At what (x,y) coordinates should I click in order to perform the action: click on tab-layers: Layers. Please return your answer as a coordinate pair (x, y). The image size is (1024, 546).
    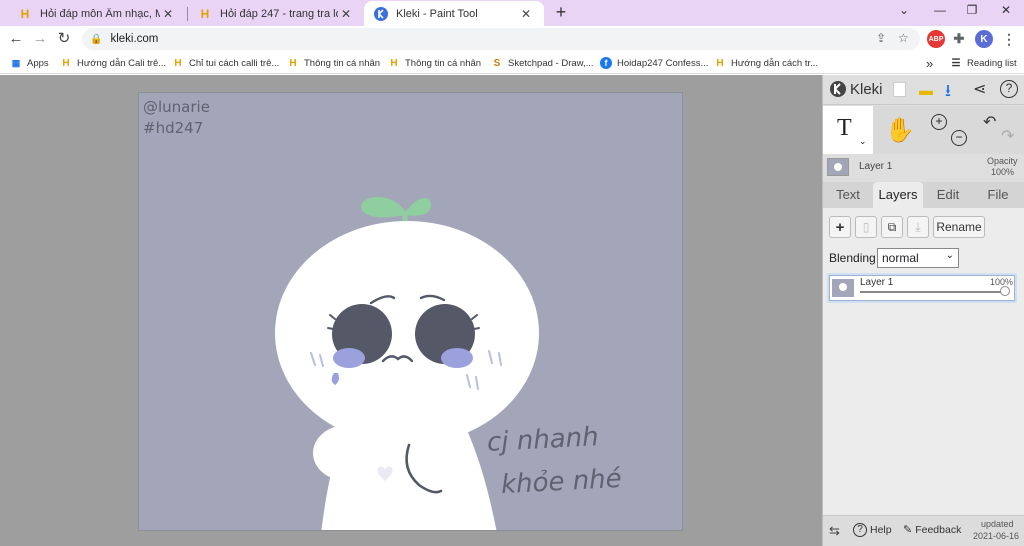
    Looking at the image, I should click on (898, 195).